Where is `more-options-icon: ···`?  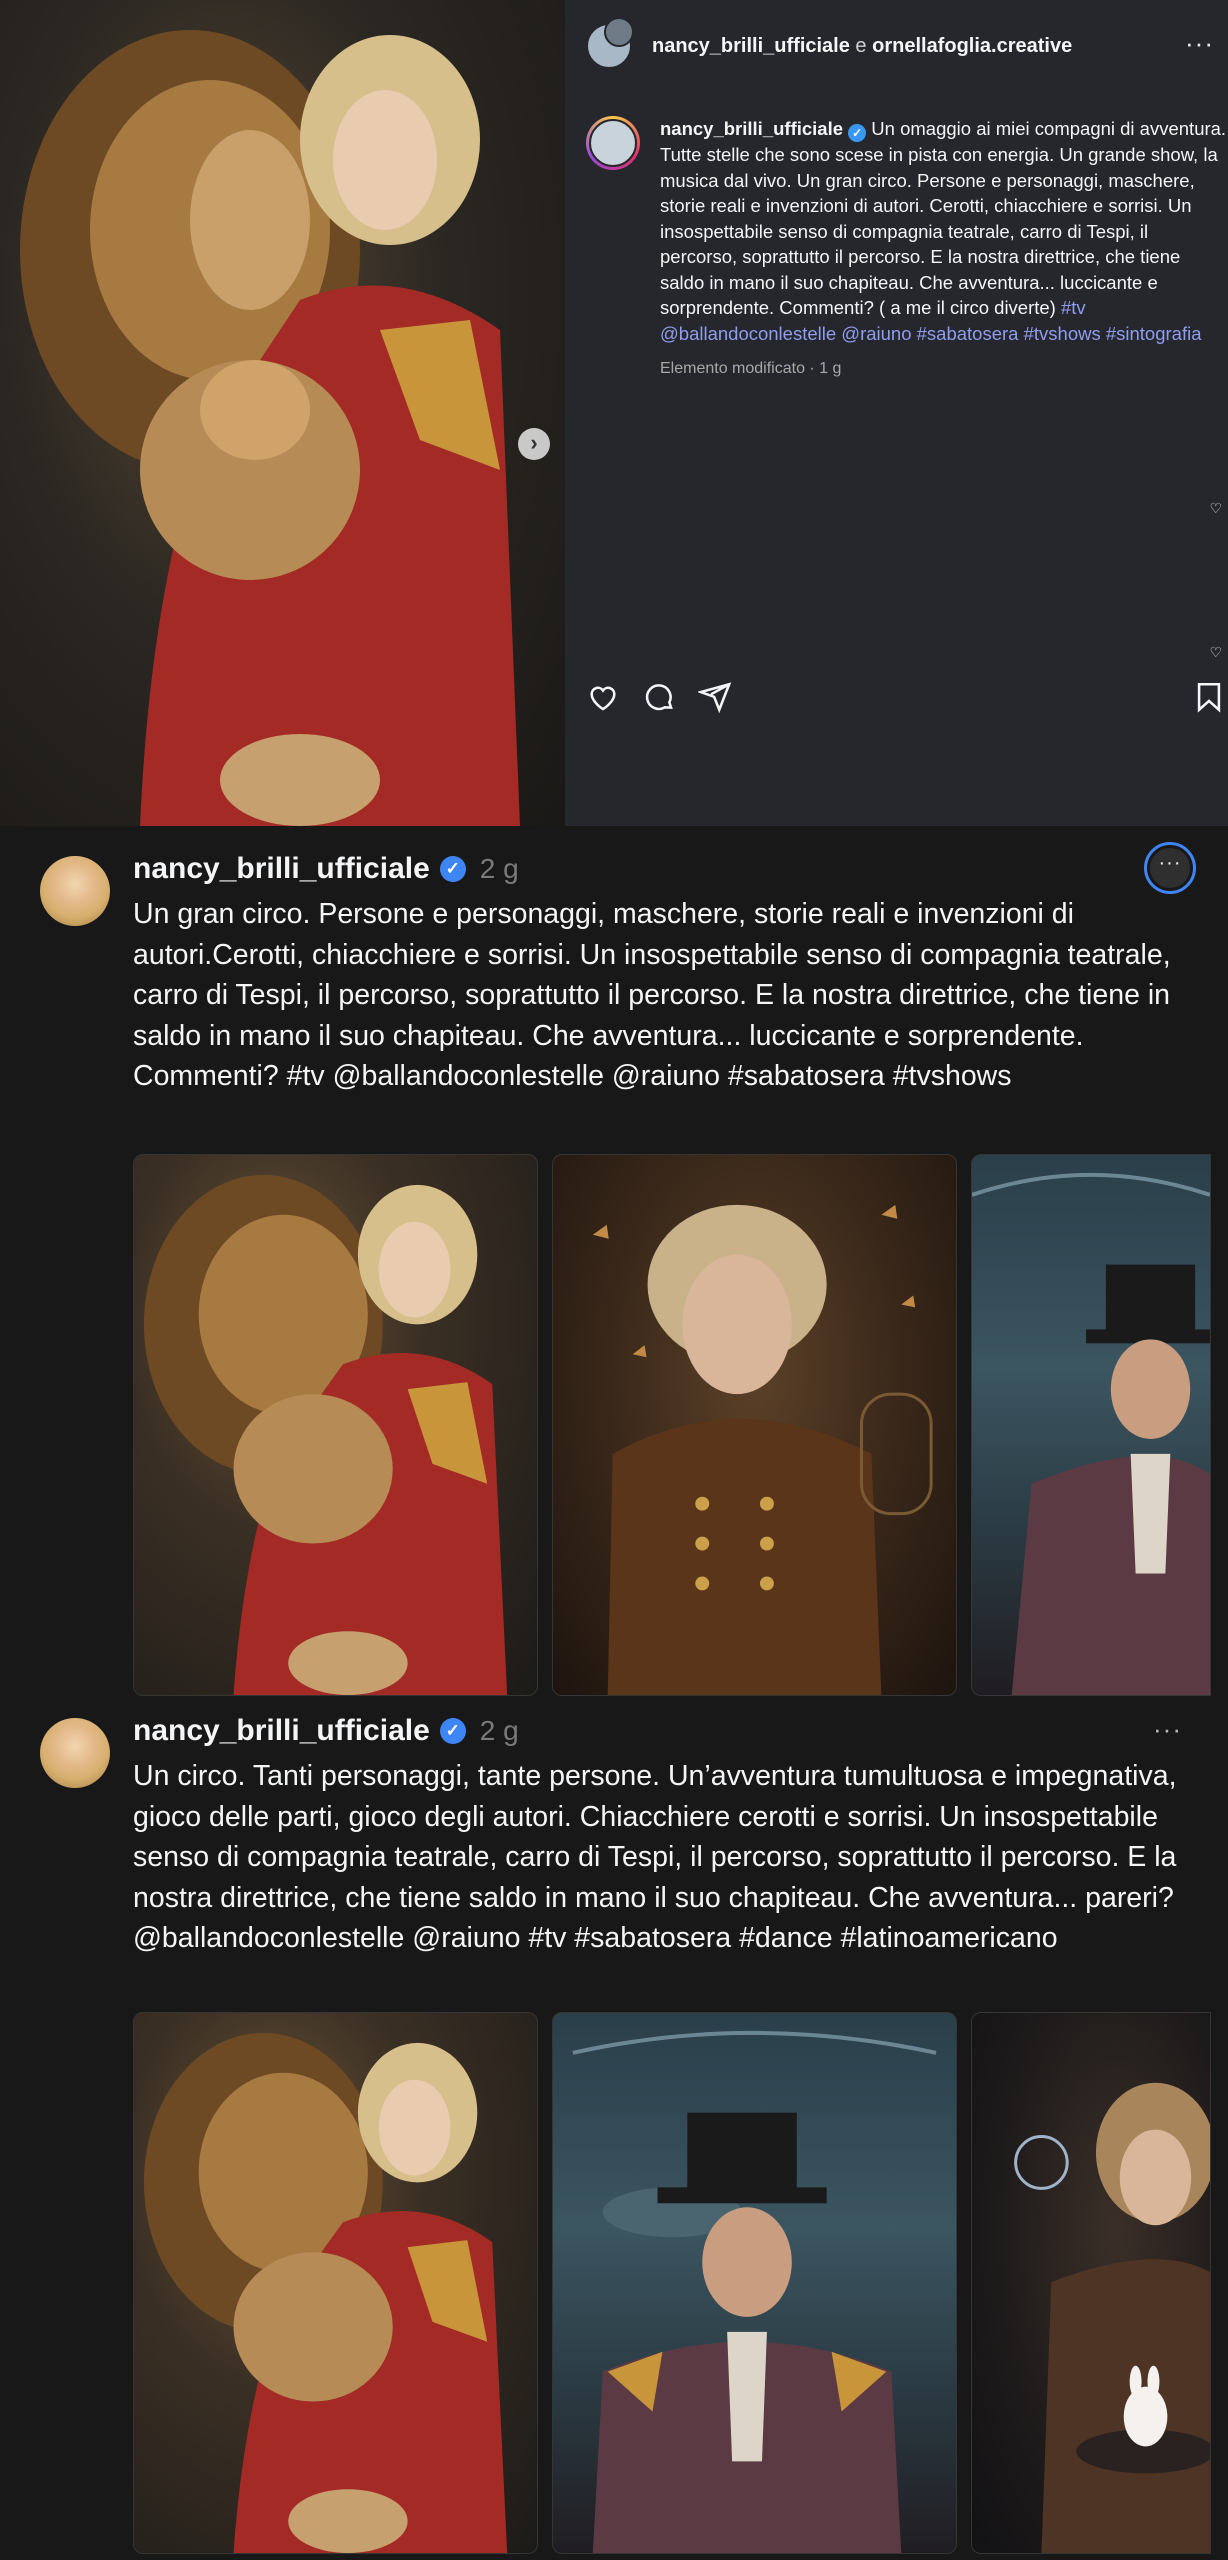 more-options-icon: ··· is located at coordinates (1199, 43).